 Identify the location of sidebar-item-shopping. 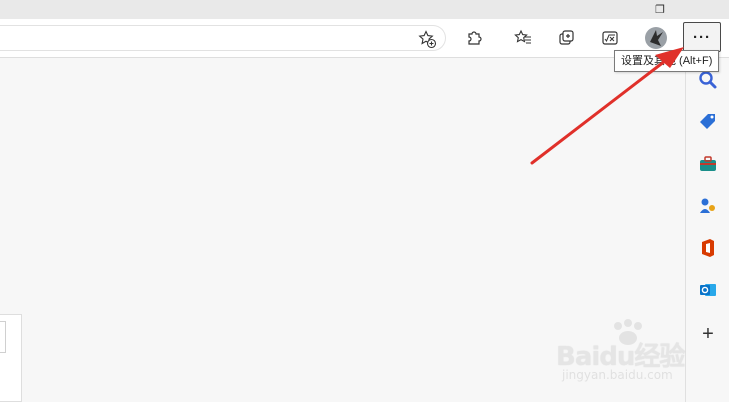
(708, 122).